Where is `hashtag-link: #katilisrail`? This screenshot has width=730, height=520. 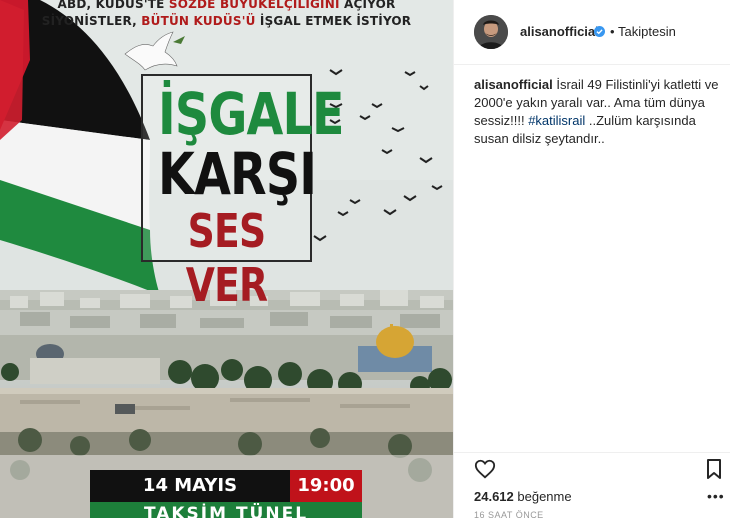 hashtag-link: #katilisrail is located at coordinates (556, 120).